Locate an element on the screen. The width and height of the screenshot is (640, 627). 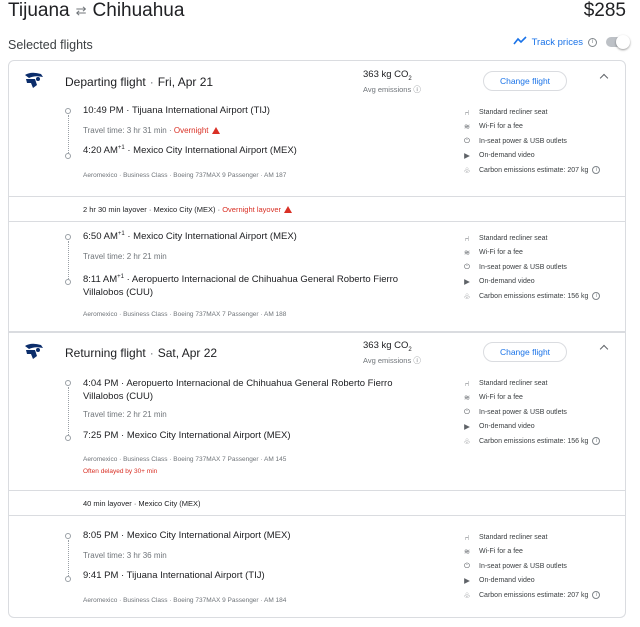
change-returning-button: Change flight is located at coordinates (525, 352).